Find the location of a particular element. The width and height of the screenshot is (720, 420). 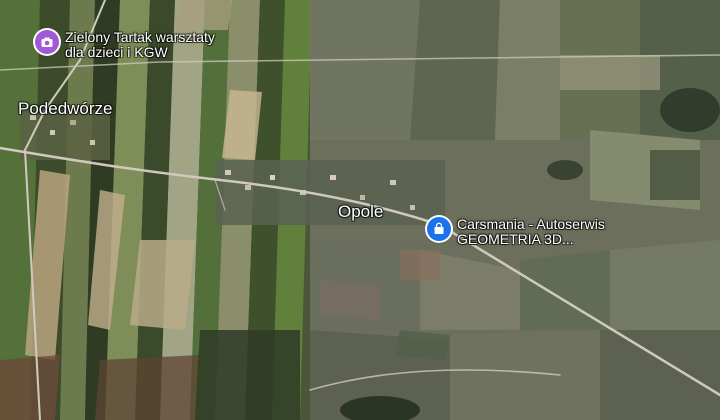

place-label-opole: Opole is located at coordinates (360, 211).